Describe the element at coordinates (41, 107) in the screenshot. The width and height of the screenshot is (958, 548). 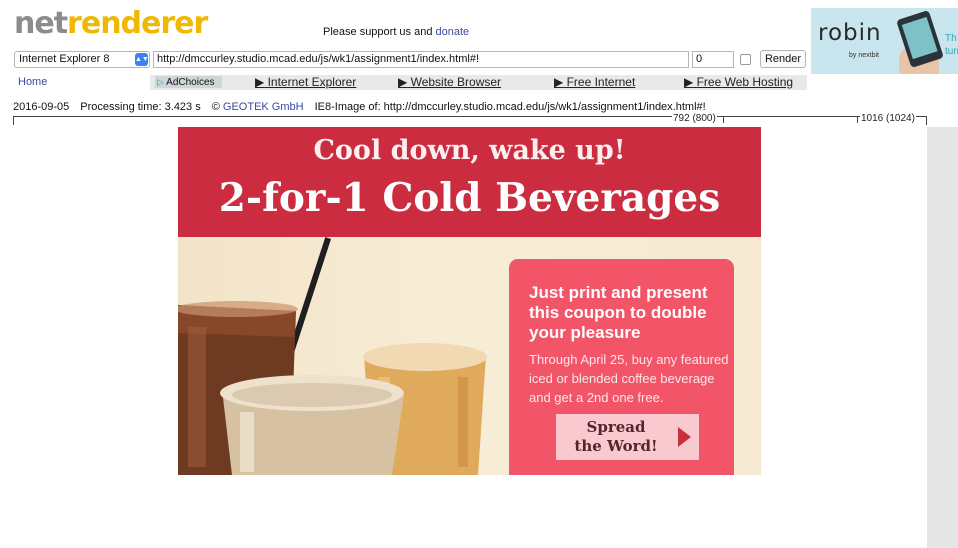
I see `render-date: 2016-09-05` at that location.